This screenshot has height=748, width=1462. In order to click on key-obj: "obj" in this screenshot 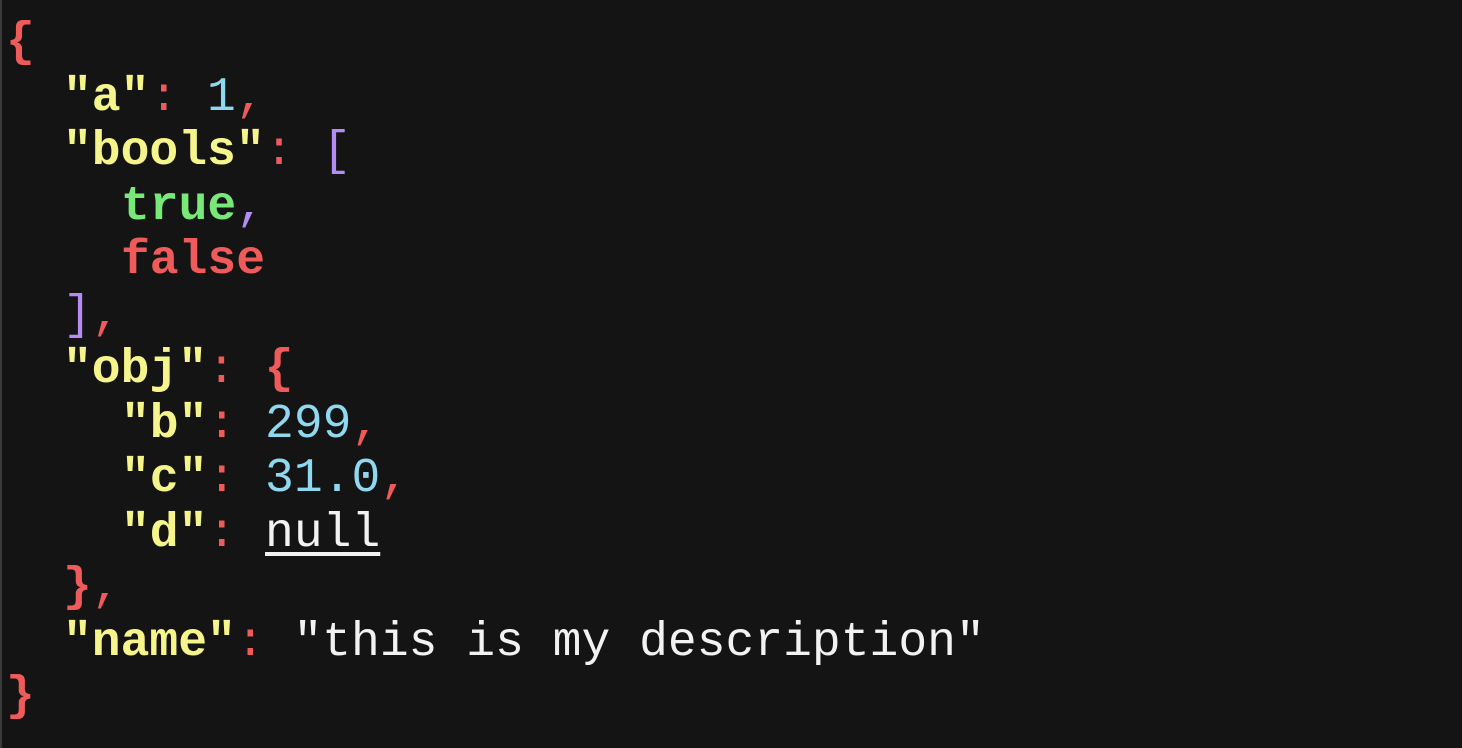, I will do `click(135, 370)`.